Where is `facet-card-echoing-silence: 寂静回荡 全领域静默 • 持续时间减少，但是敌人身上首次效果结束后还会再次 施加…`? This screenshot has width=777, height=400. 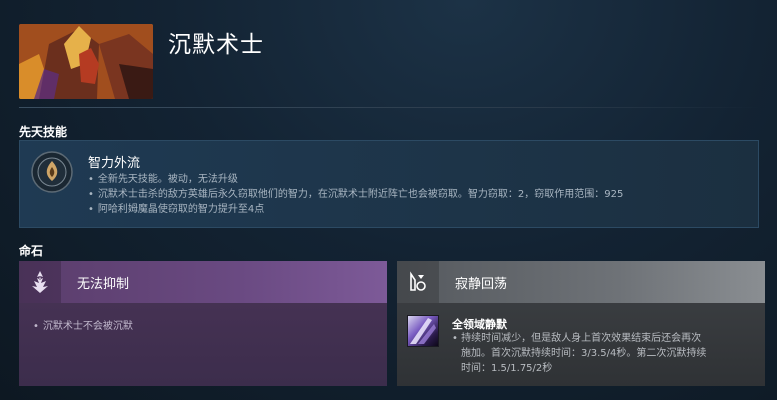 facet-card-echoing-silence: 寂静回荡 全领域静默 • 持续时间减少，但是敌人身上首次效果结束后还会再次 施加… is located at coordinates (581, 323).